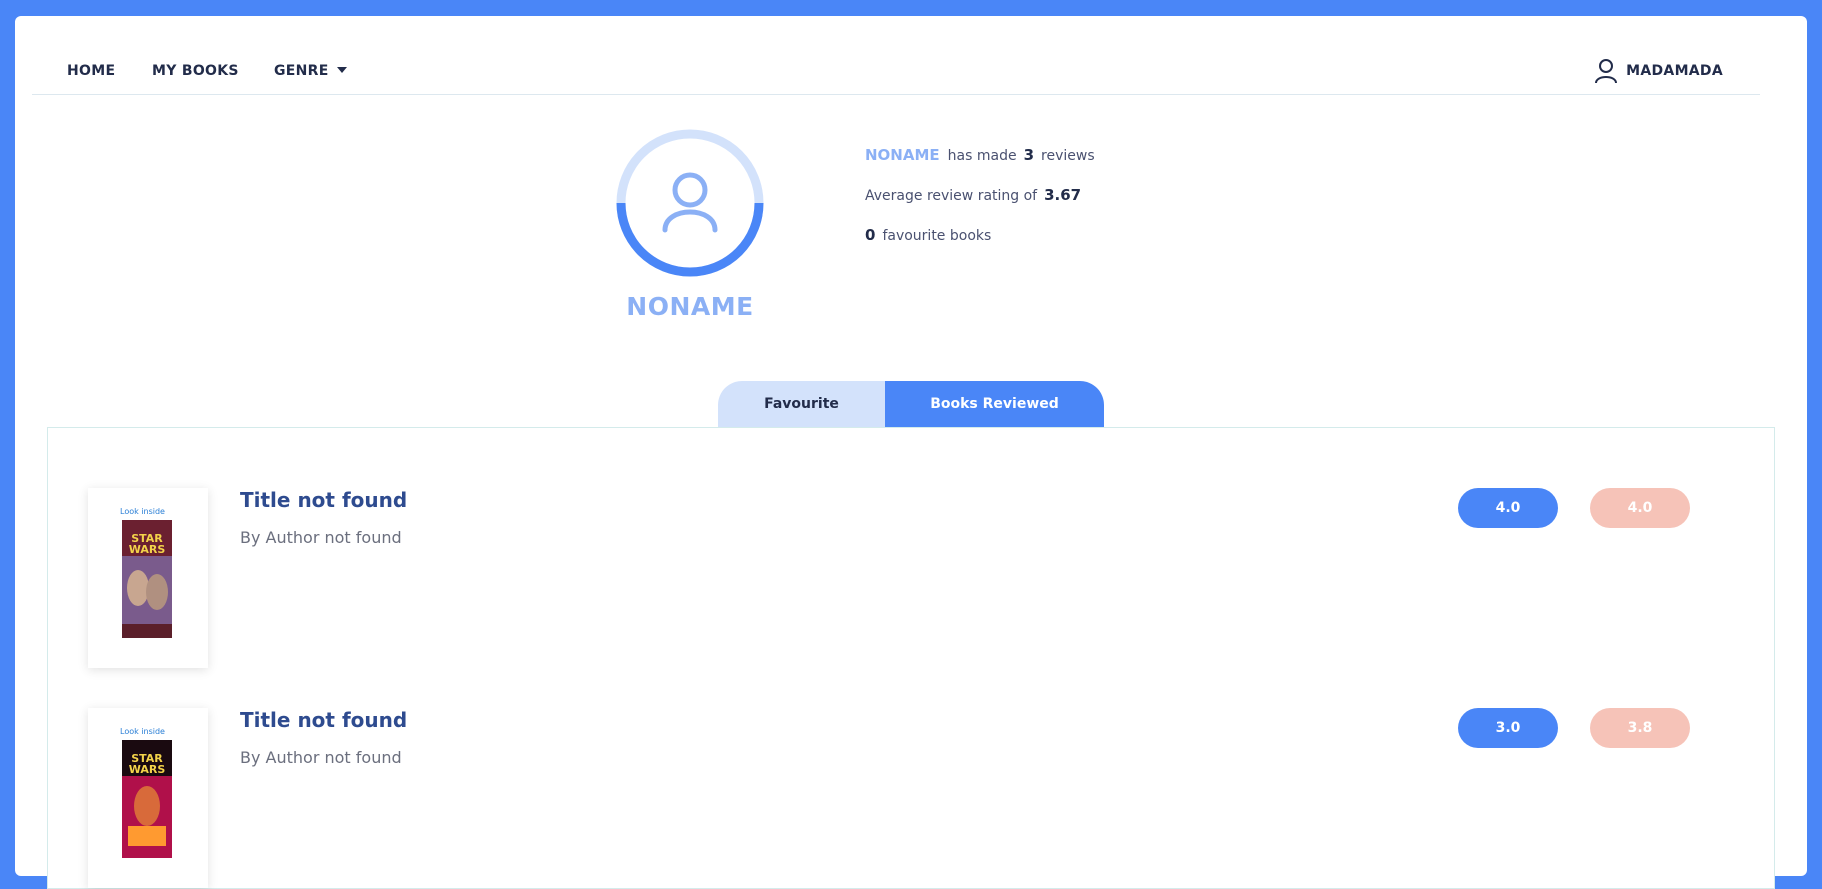  I want to click on user-menu: MADAMADA, so click(1658, 71).